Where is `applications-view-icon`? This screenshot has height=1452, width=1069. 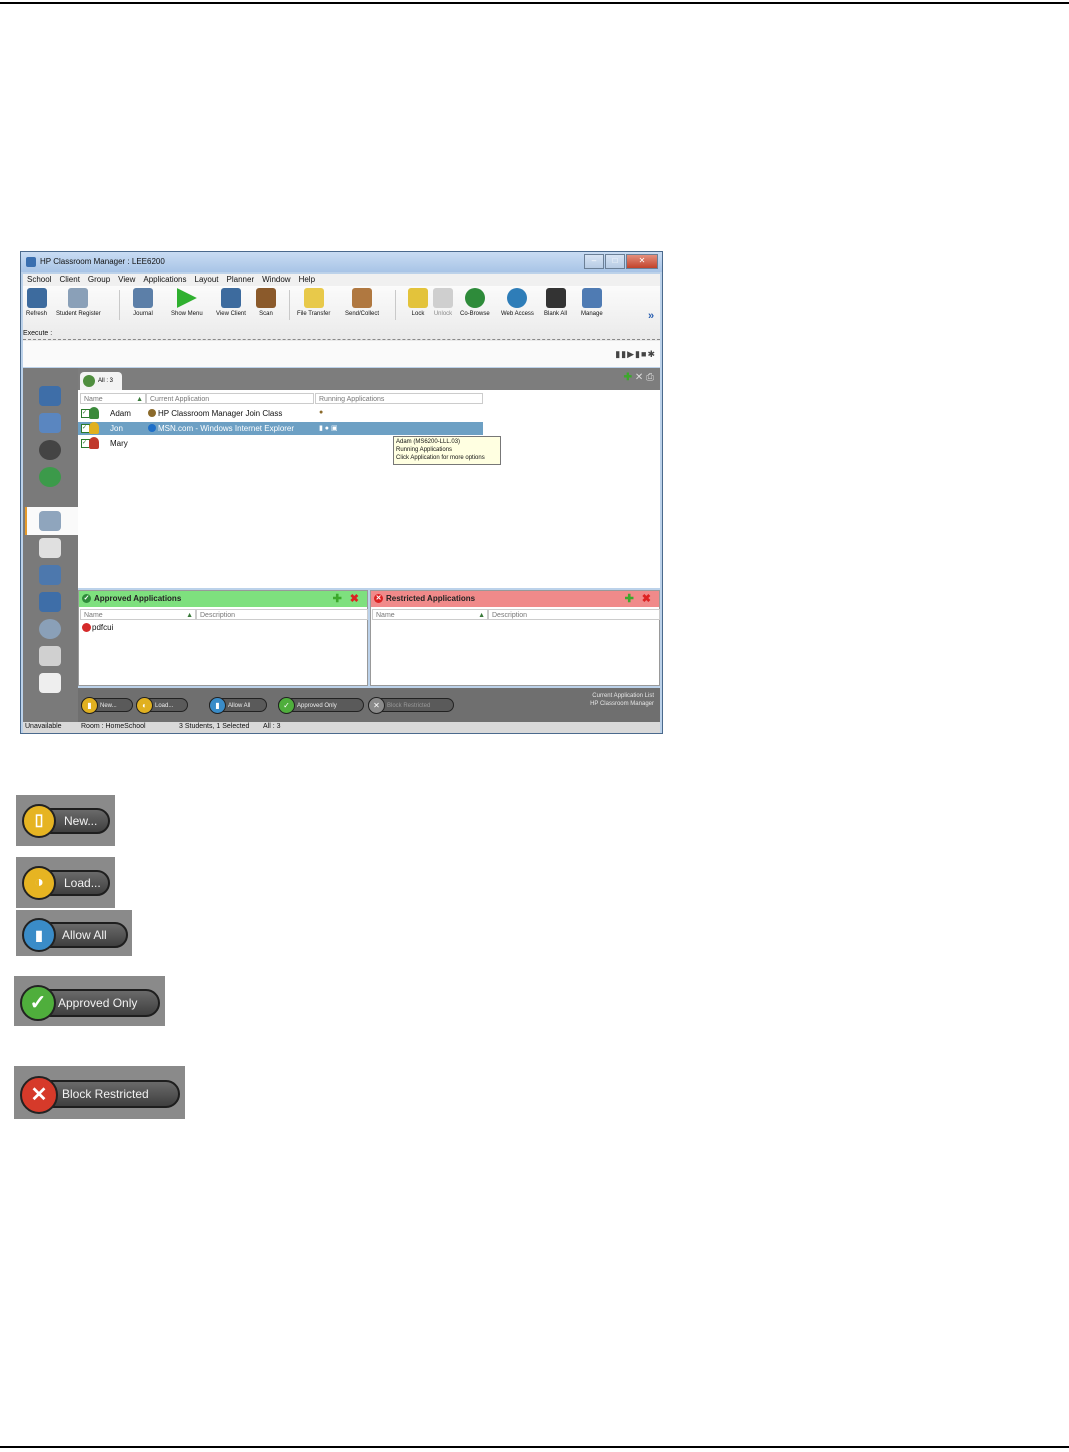 applications-view-icon is located at coordinates (50, 521).